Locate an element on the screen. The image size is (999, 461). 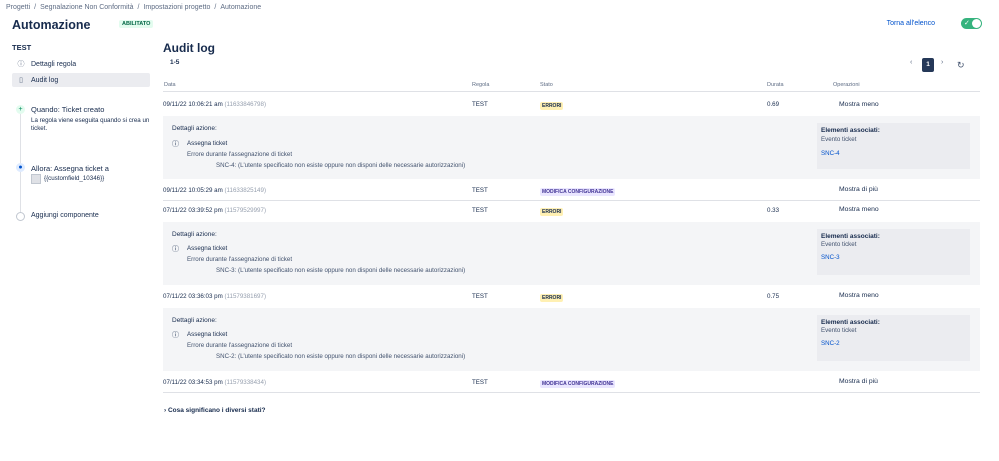
row-id: (11579381697) is located at coordinates (245, 296).